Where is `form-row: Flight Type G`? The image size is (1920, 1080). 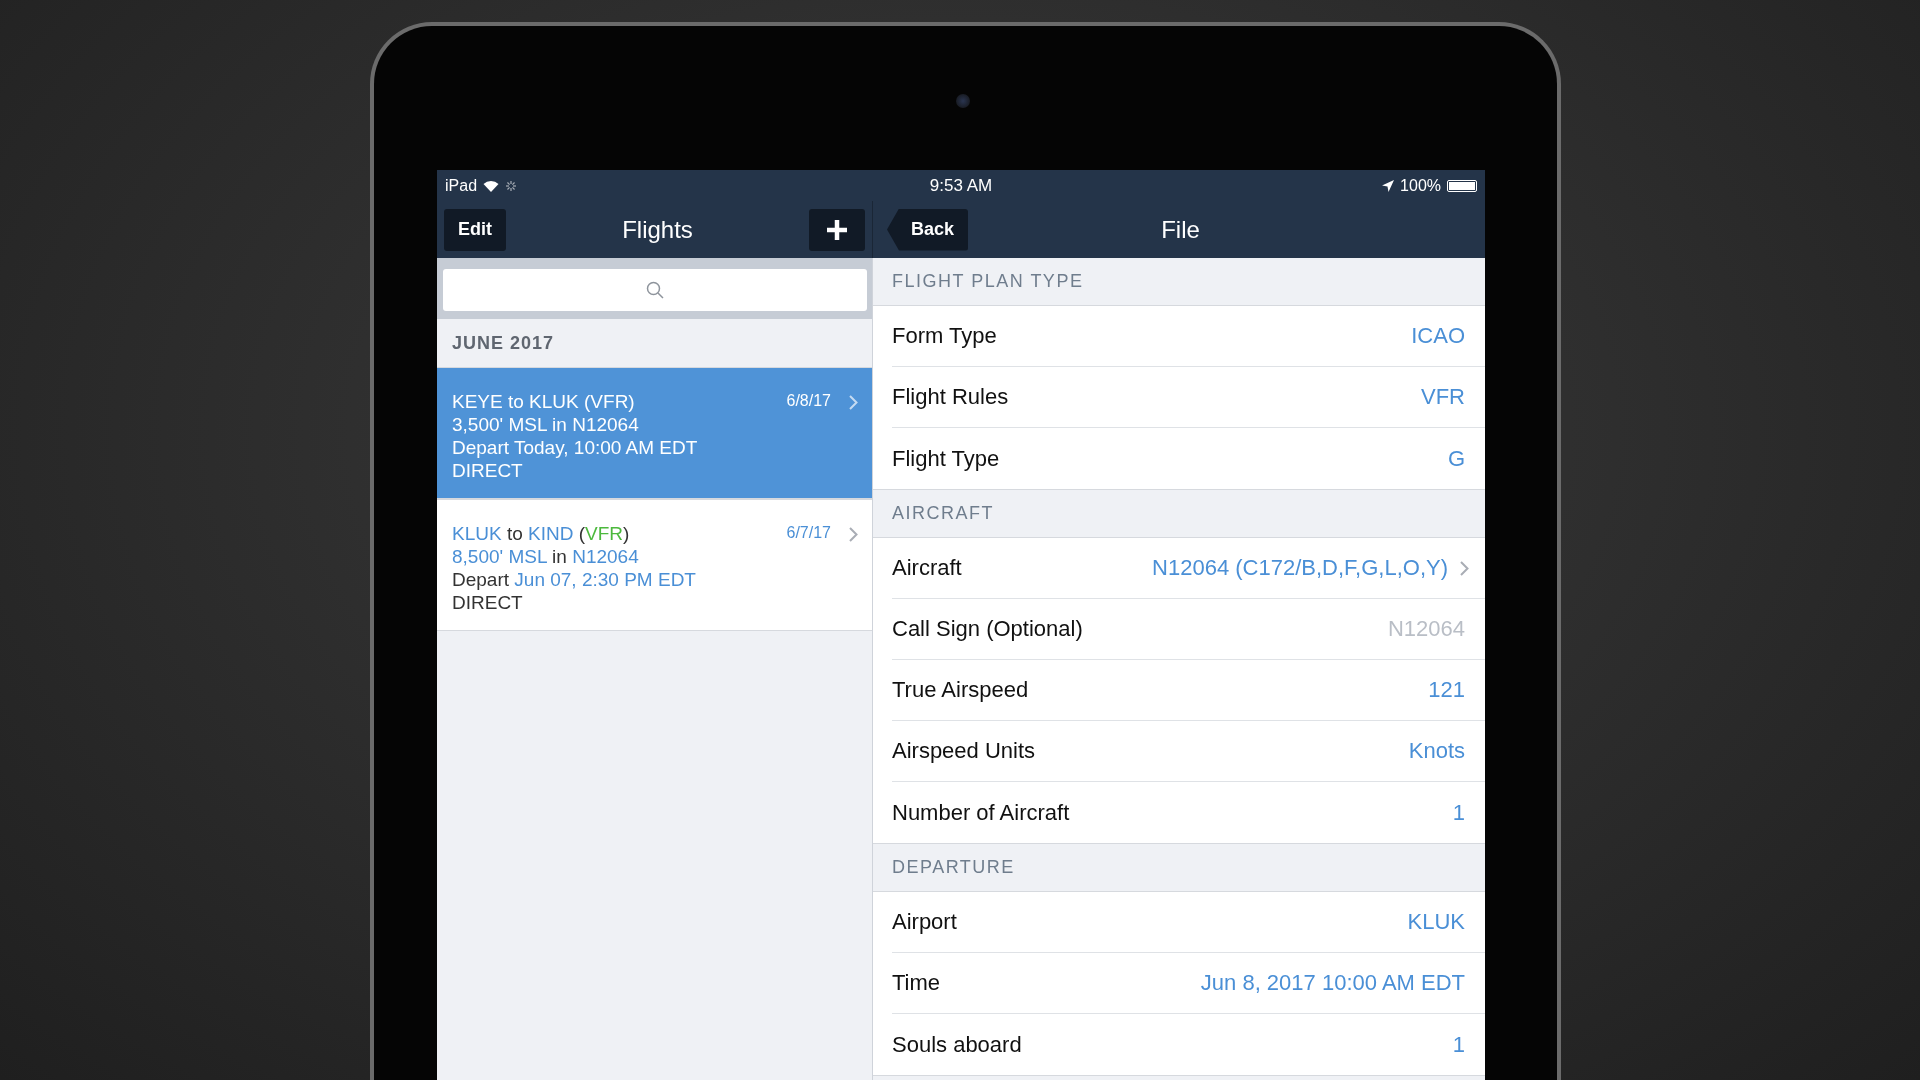
form-row: Flight Type G is located at coordinates (1188, 458).